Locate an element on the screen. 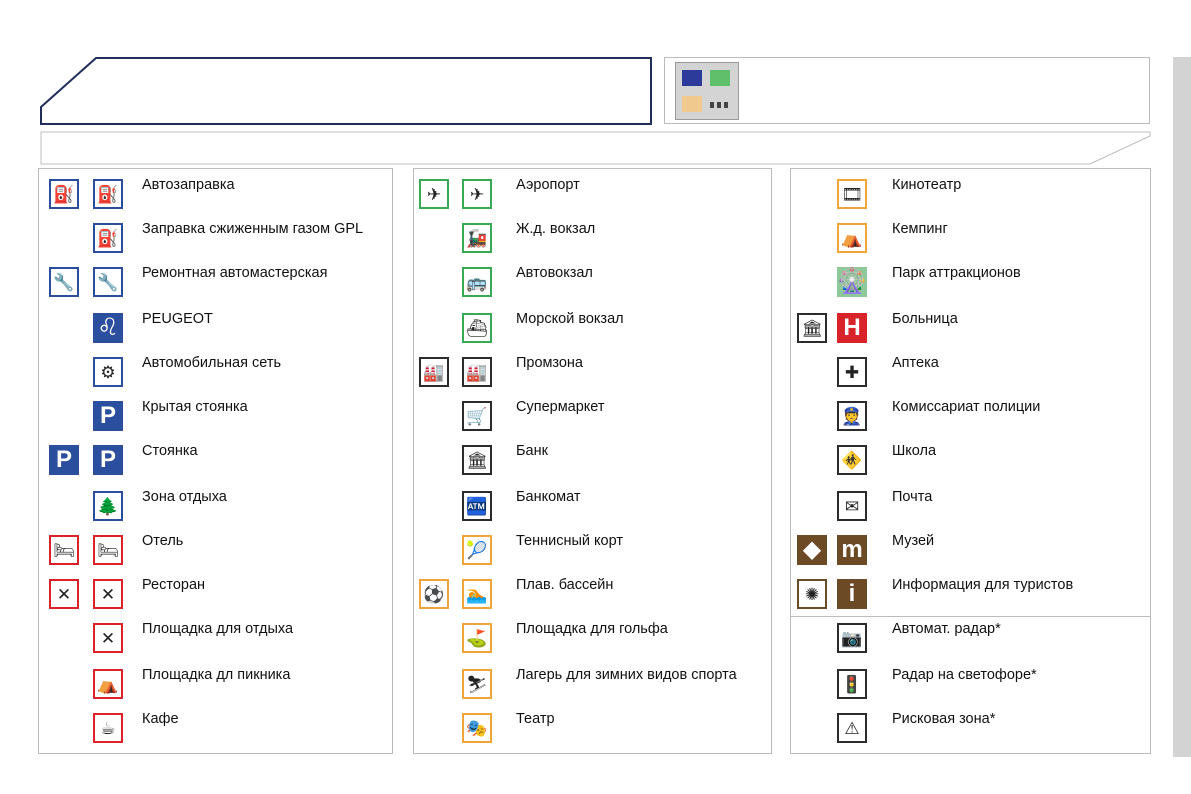 This screenshot has height=794, width=1191. sport-activities-icon: ⚽ is located at coordinates (434, 594).